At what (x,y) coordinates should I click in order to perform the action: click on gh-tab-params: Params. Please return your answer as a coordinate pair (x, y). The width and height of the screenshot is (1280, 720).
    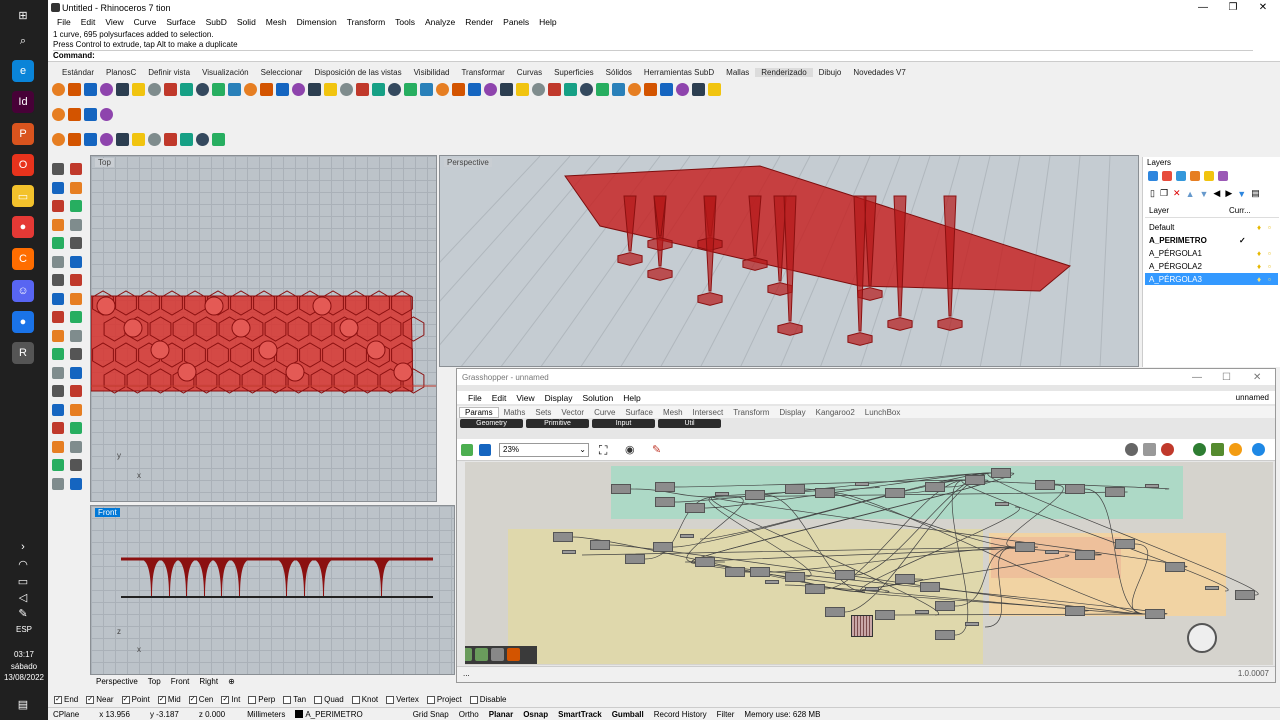
    Looking at the image, I should click on (479, 412).